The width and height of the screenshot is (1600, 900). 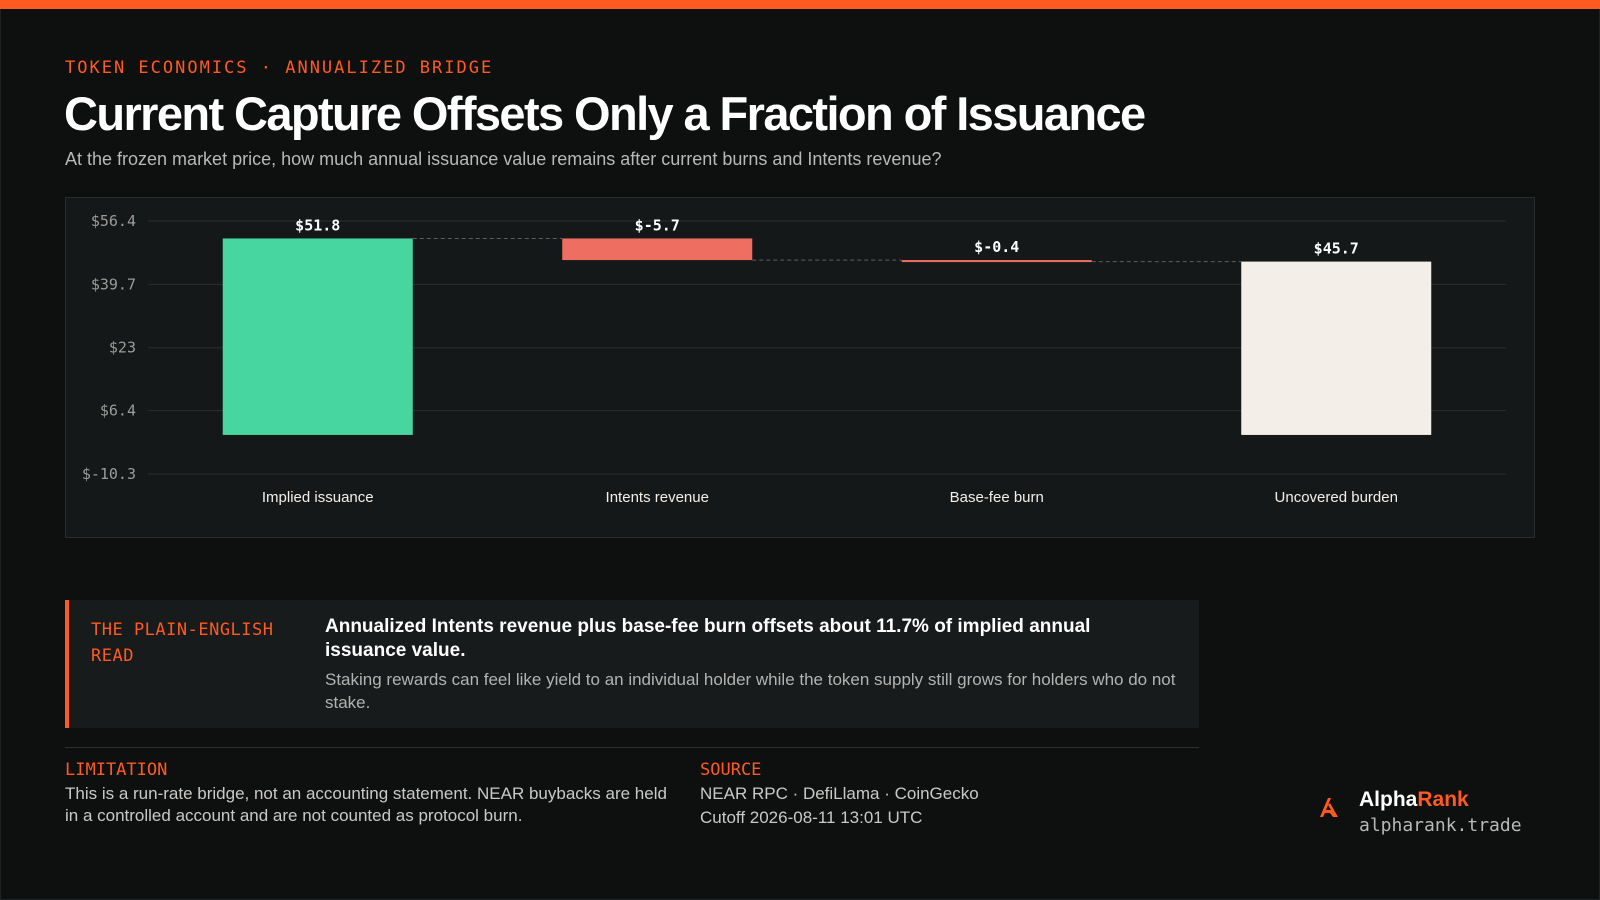 What do you see at coordinates (1440, 825) in the screenshot?
I see `brand-url: alpharank.trade` at bounding box center [1440, 825].